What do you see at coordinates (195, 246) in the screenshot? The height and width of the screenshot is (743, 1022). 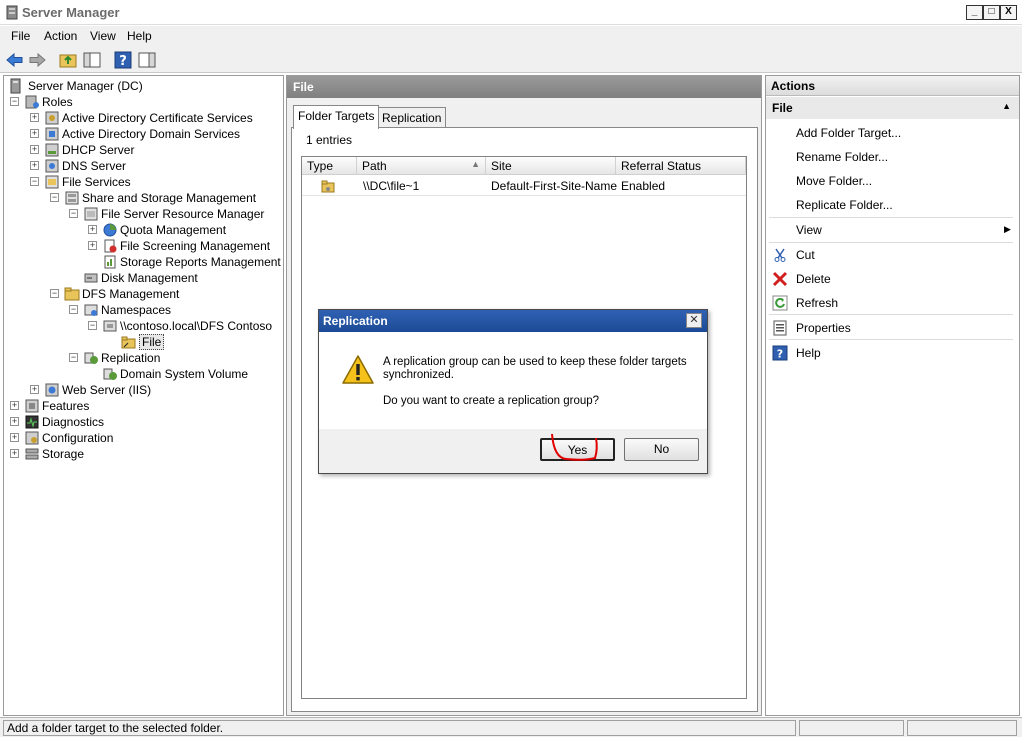 I see `tree-label: File Screening Management` at bounding box center [195, 246].